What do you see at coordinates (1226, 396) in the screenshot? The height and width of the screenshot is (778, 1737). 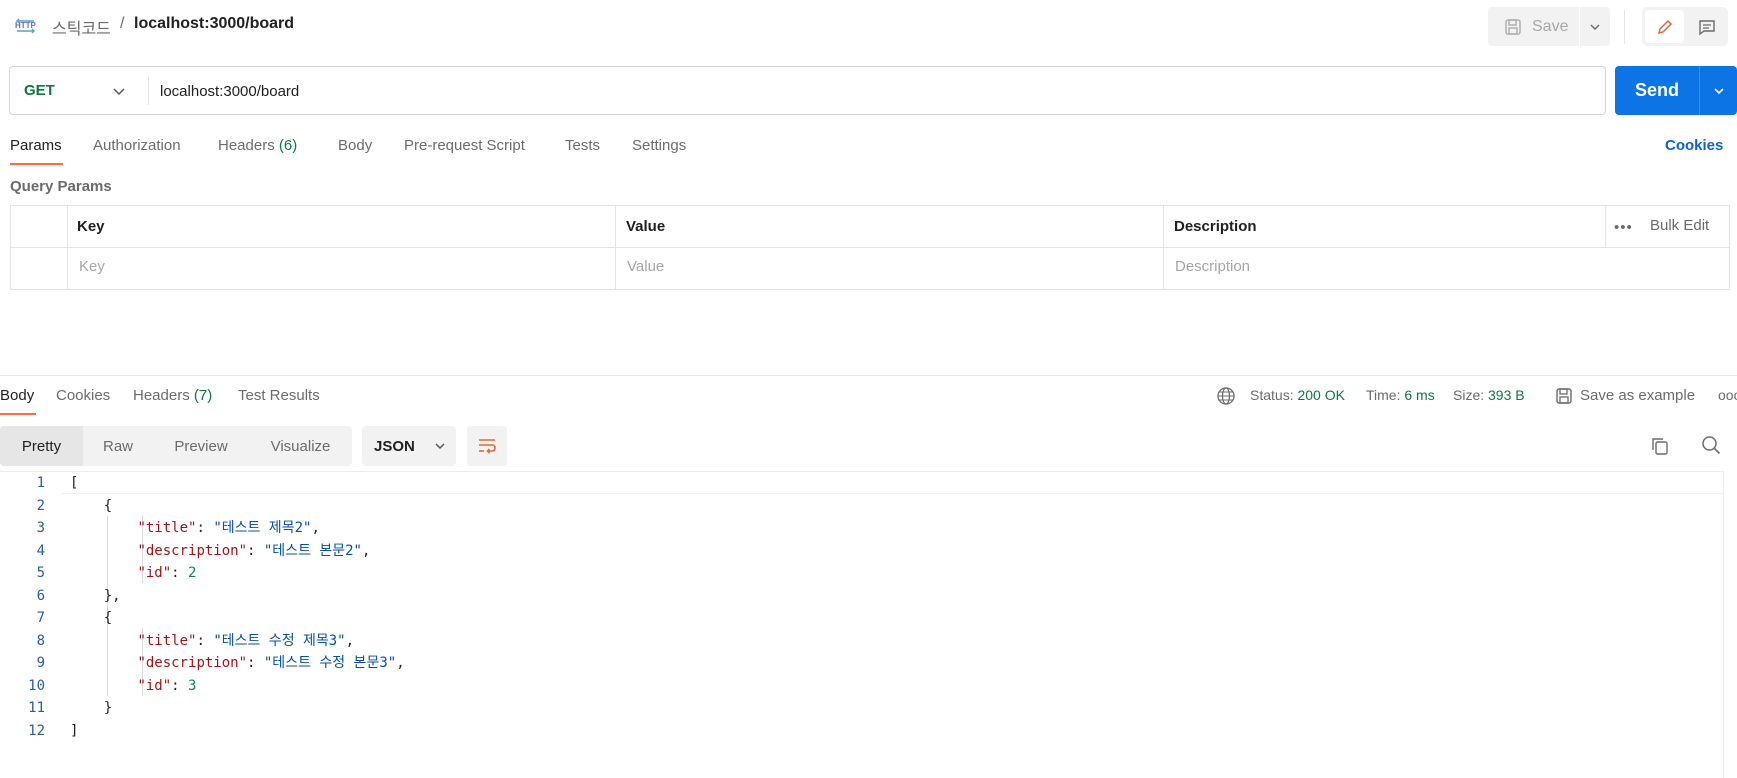 I see `globe-icon` at bounding box center [1226, 396].